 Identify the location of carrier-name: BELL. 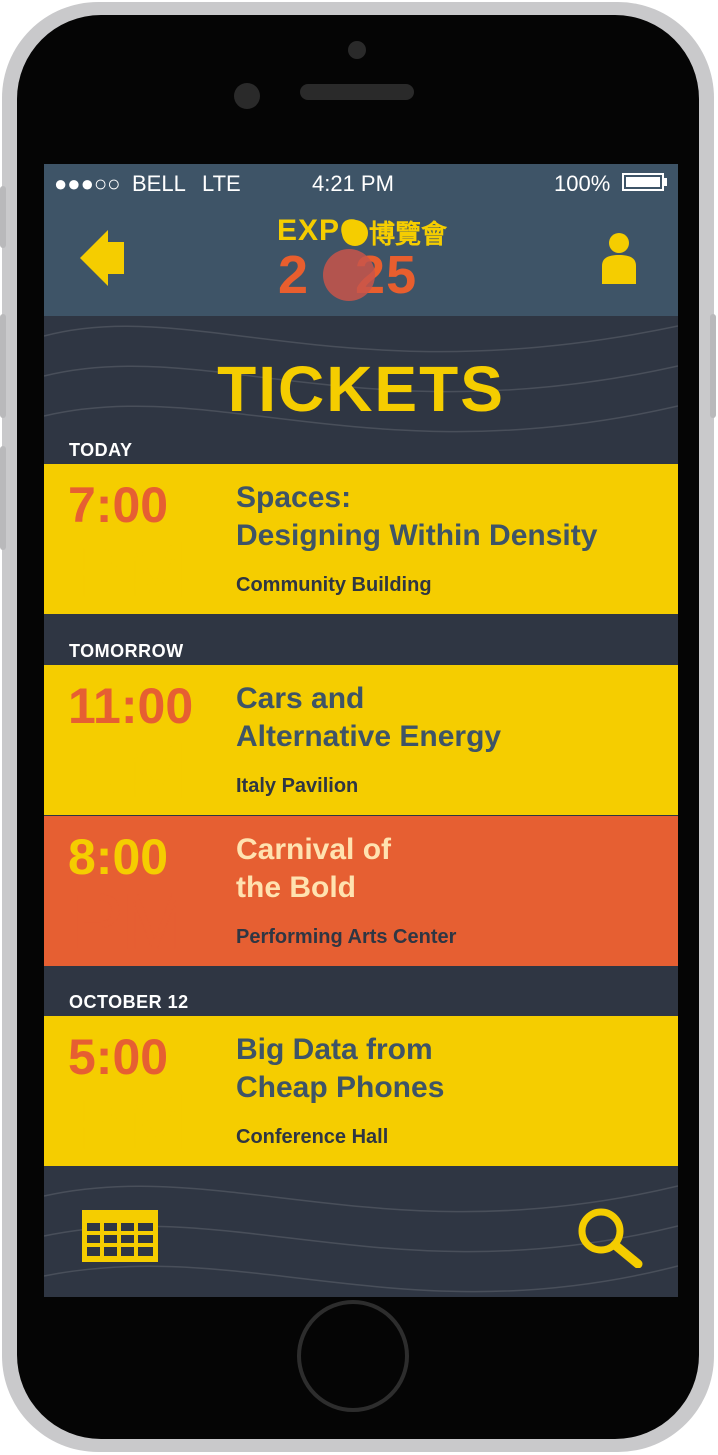
(159, 183).